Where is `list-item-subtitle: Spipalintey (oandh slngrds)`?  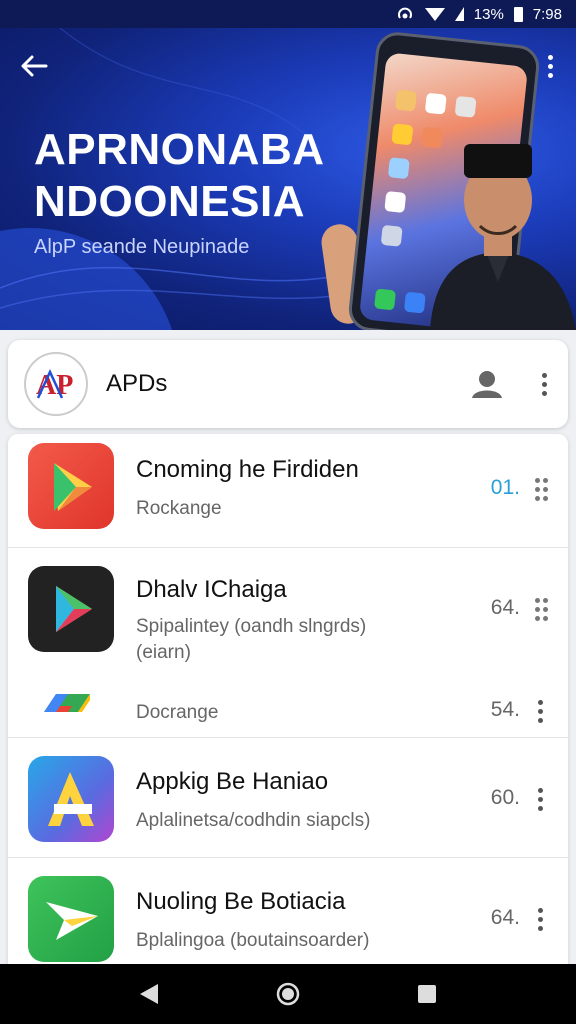 list-item-subtitle: Spipalintey (oandh slngrds) is located at coordinates (251, 626).